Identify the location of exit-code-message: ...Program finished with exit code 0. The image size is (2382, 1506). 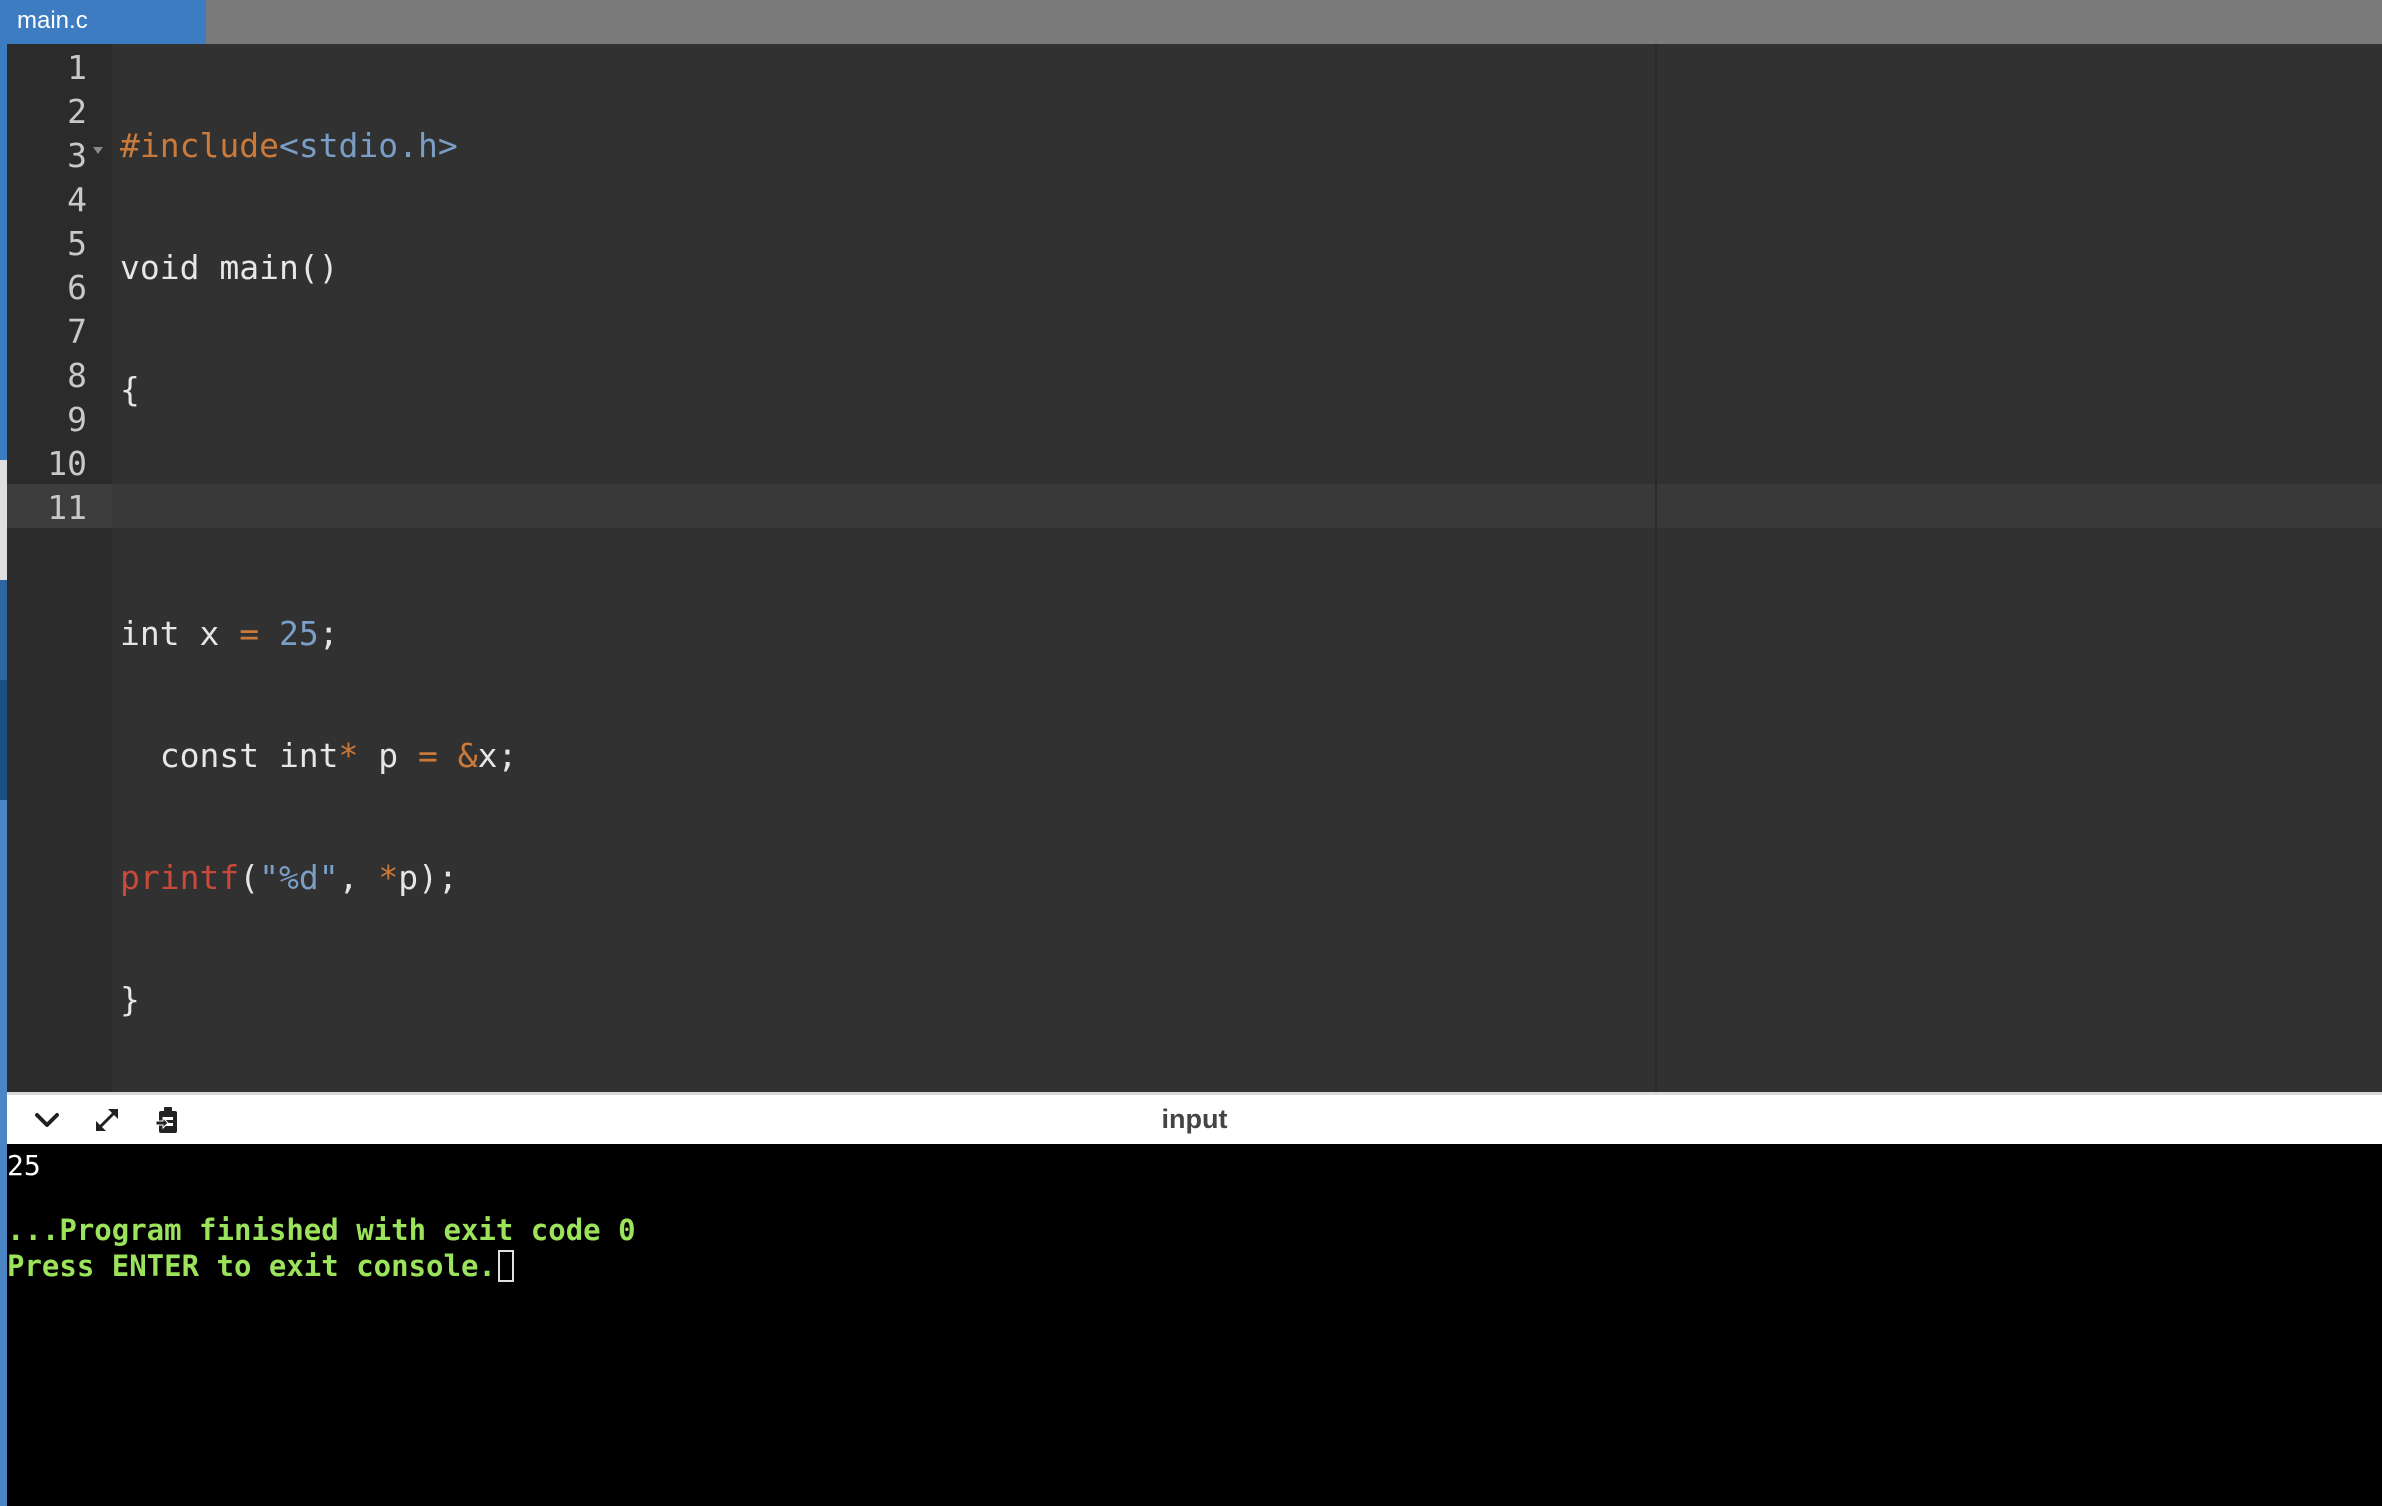
(321, 1230).